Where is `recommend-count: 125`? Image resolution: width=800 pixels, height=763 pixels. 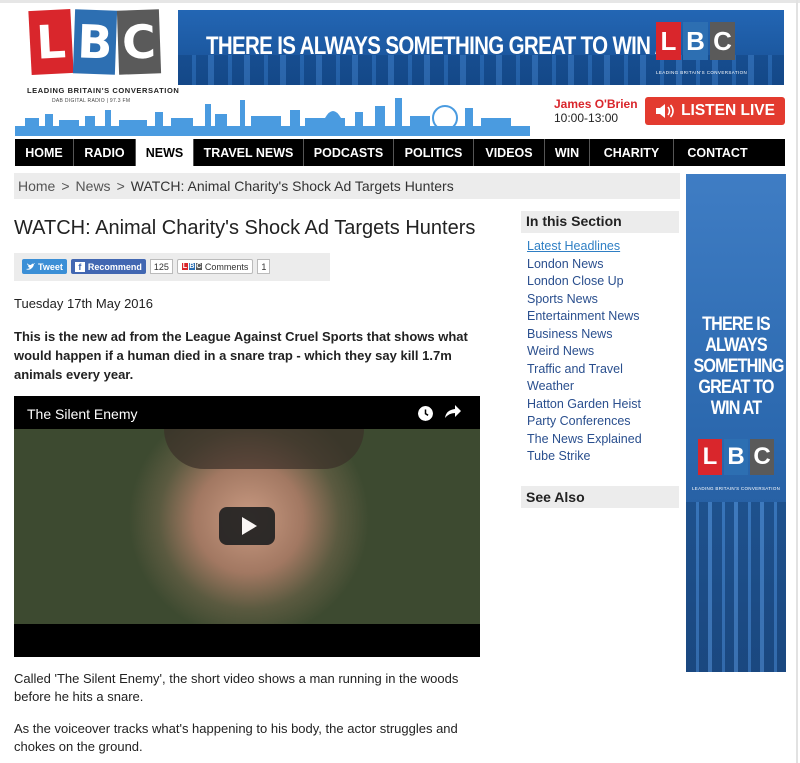 recommend-count: 125 is located at coordinates (161, 266).